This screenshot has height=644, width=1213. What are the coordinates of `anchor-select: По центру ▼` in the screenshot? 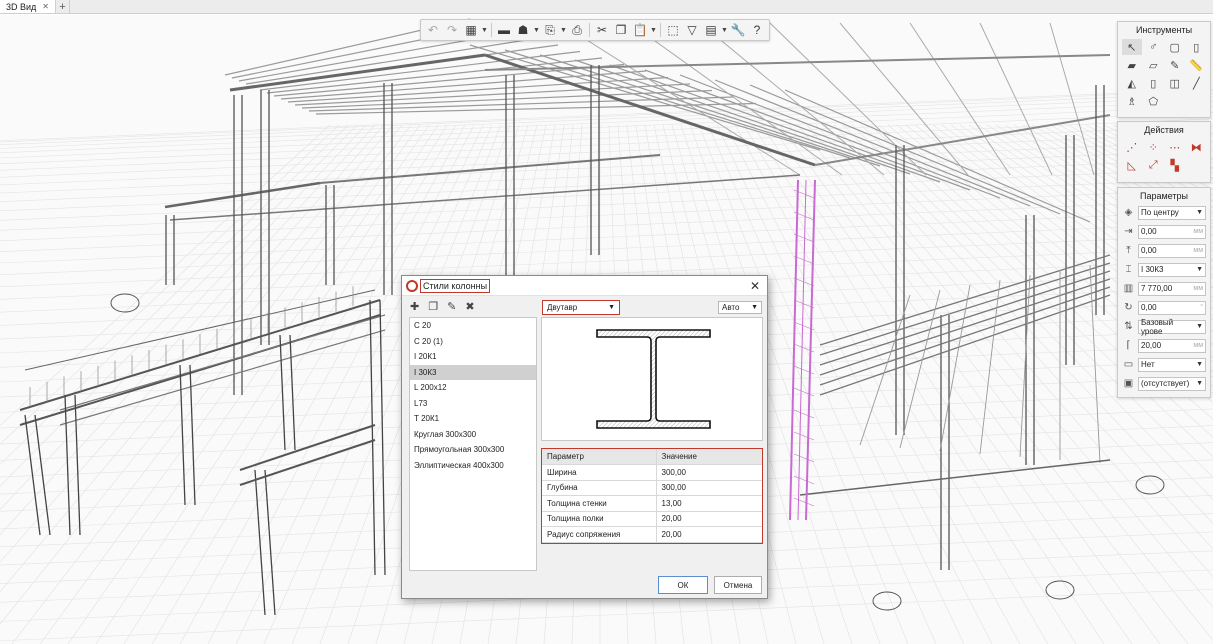 It's located at (1172, 212).